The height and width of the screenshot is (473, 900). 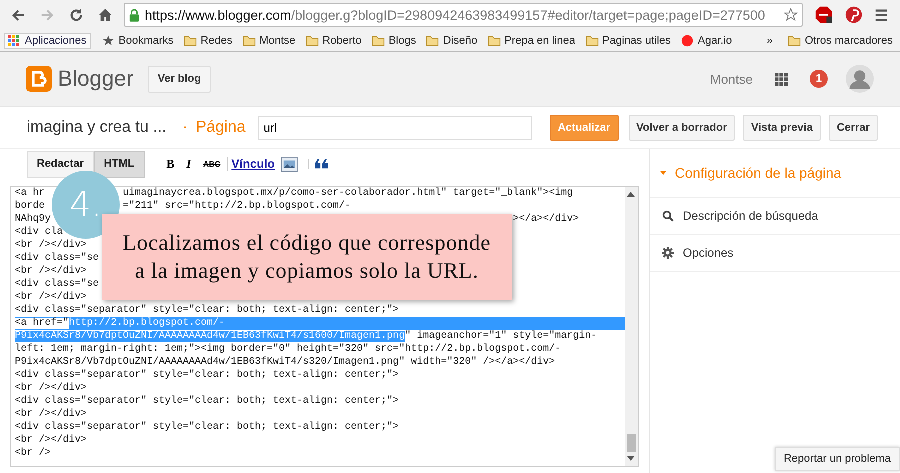 What do you see at coordinates (119, 164) in the screenshot?
I see `mode-tab: HTML` at bounding box center [119, 164].